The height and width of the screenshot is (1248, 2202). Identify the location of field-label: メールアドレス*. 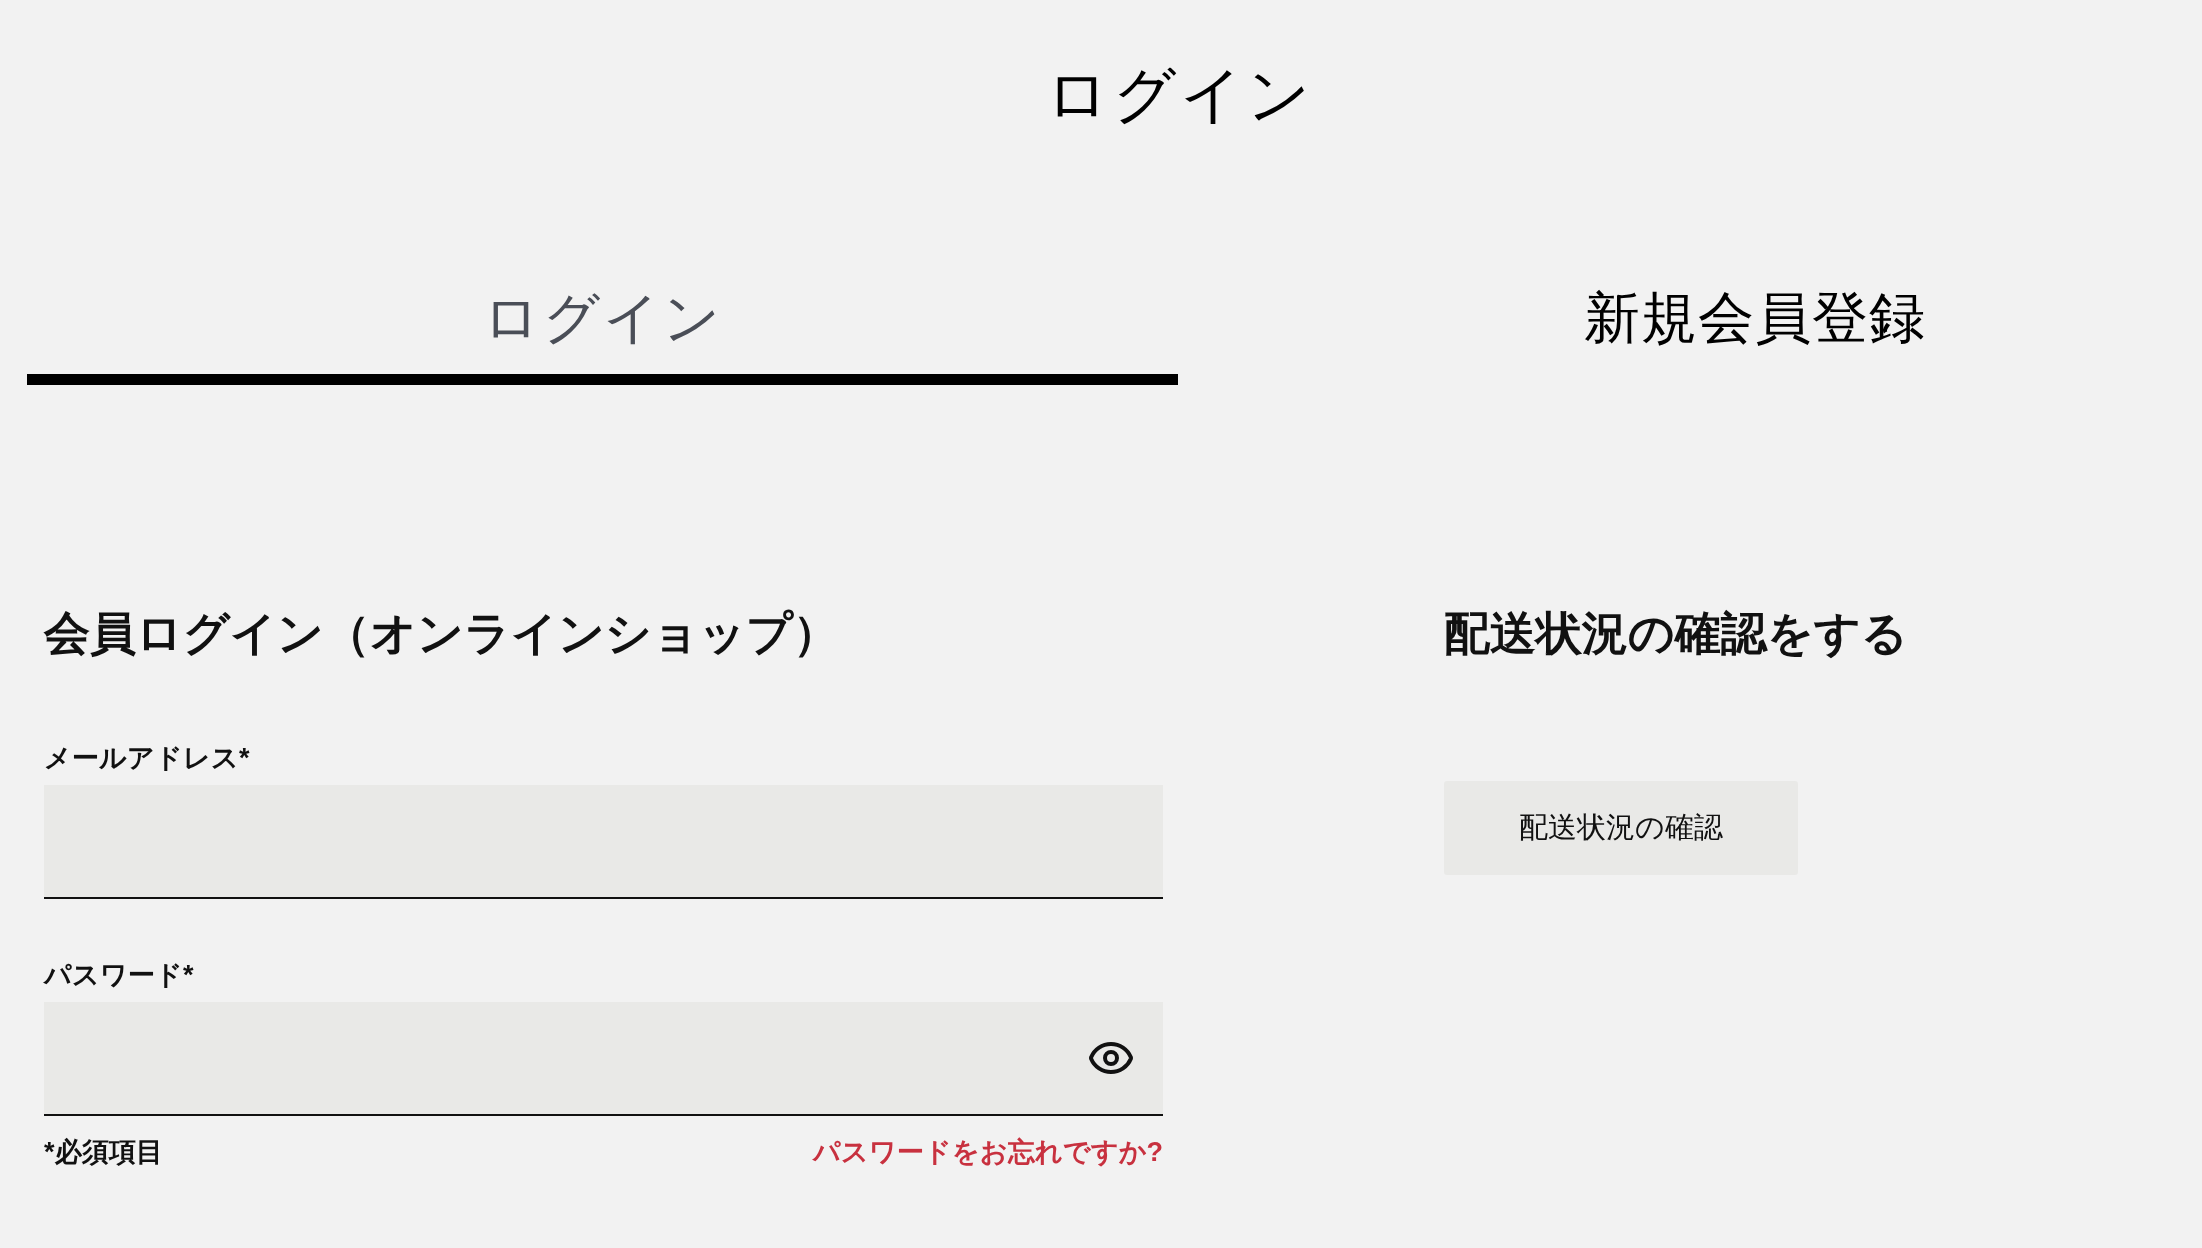
(147, 758).